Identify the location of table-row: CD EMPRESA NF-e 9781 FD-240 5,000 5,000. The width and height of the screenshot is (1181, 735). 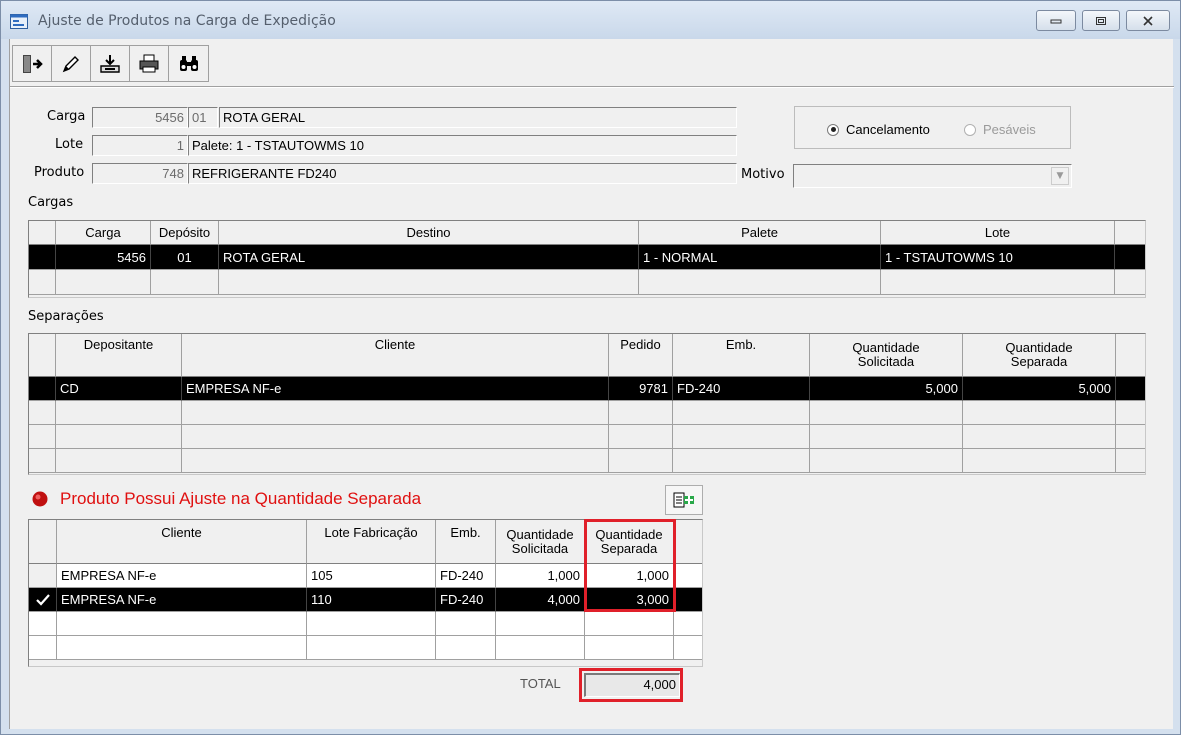
(587, 389).